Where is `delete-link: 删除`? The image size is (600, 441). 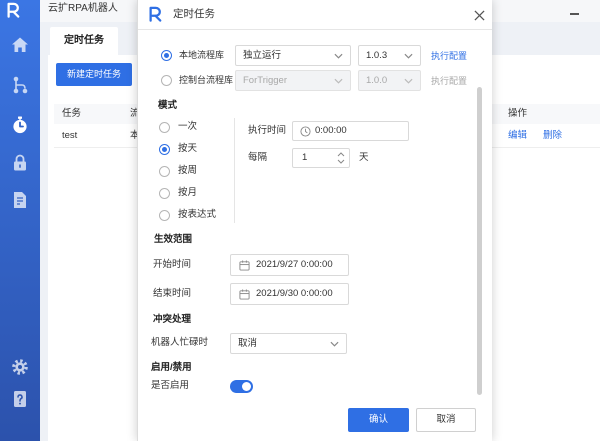
delete-link: 删除 is located at coordinates (552, 136).